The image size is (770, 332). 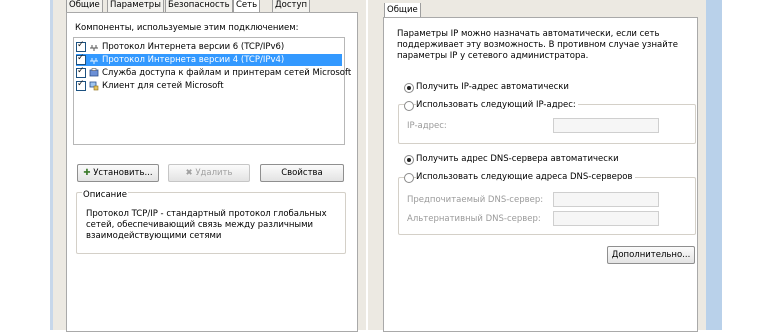 I want to click on dns-auto-label: Получить адрес DNS-сервера автоматически, so click(x=517, y=159).